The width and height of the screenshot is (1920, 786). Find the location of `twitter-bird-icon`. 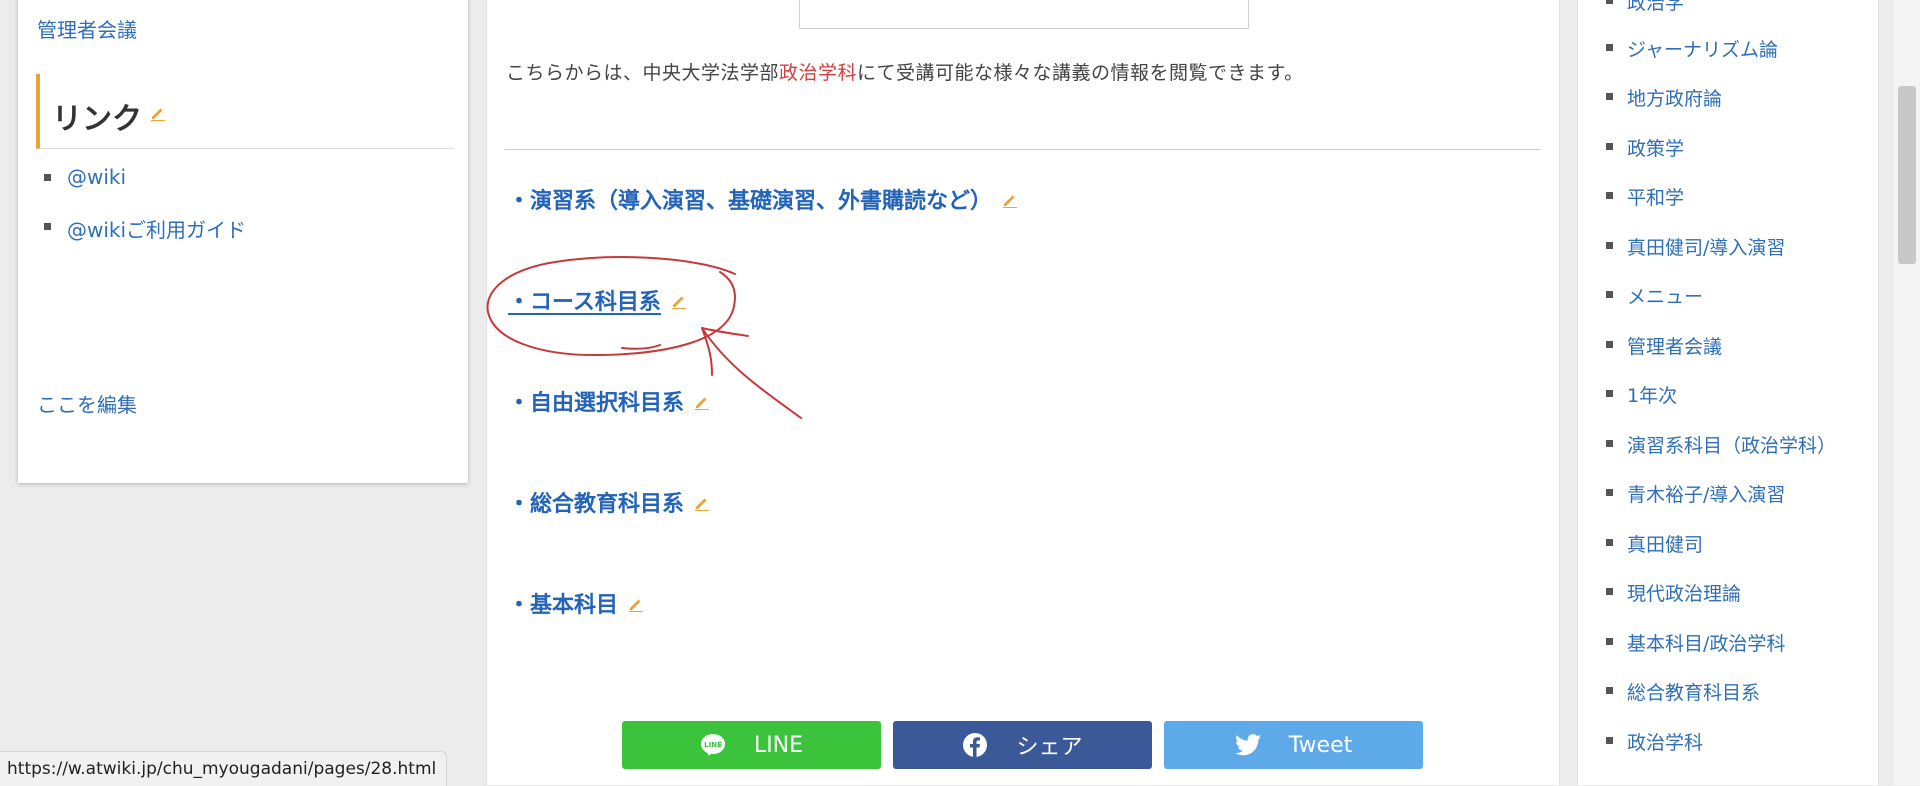

twitter-bird-icon is located at coordinates (1247, 745).